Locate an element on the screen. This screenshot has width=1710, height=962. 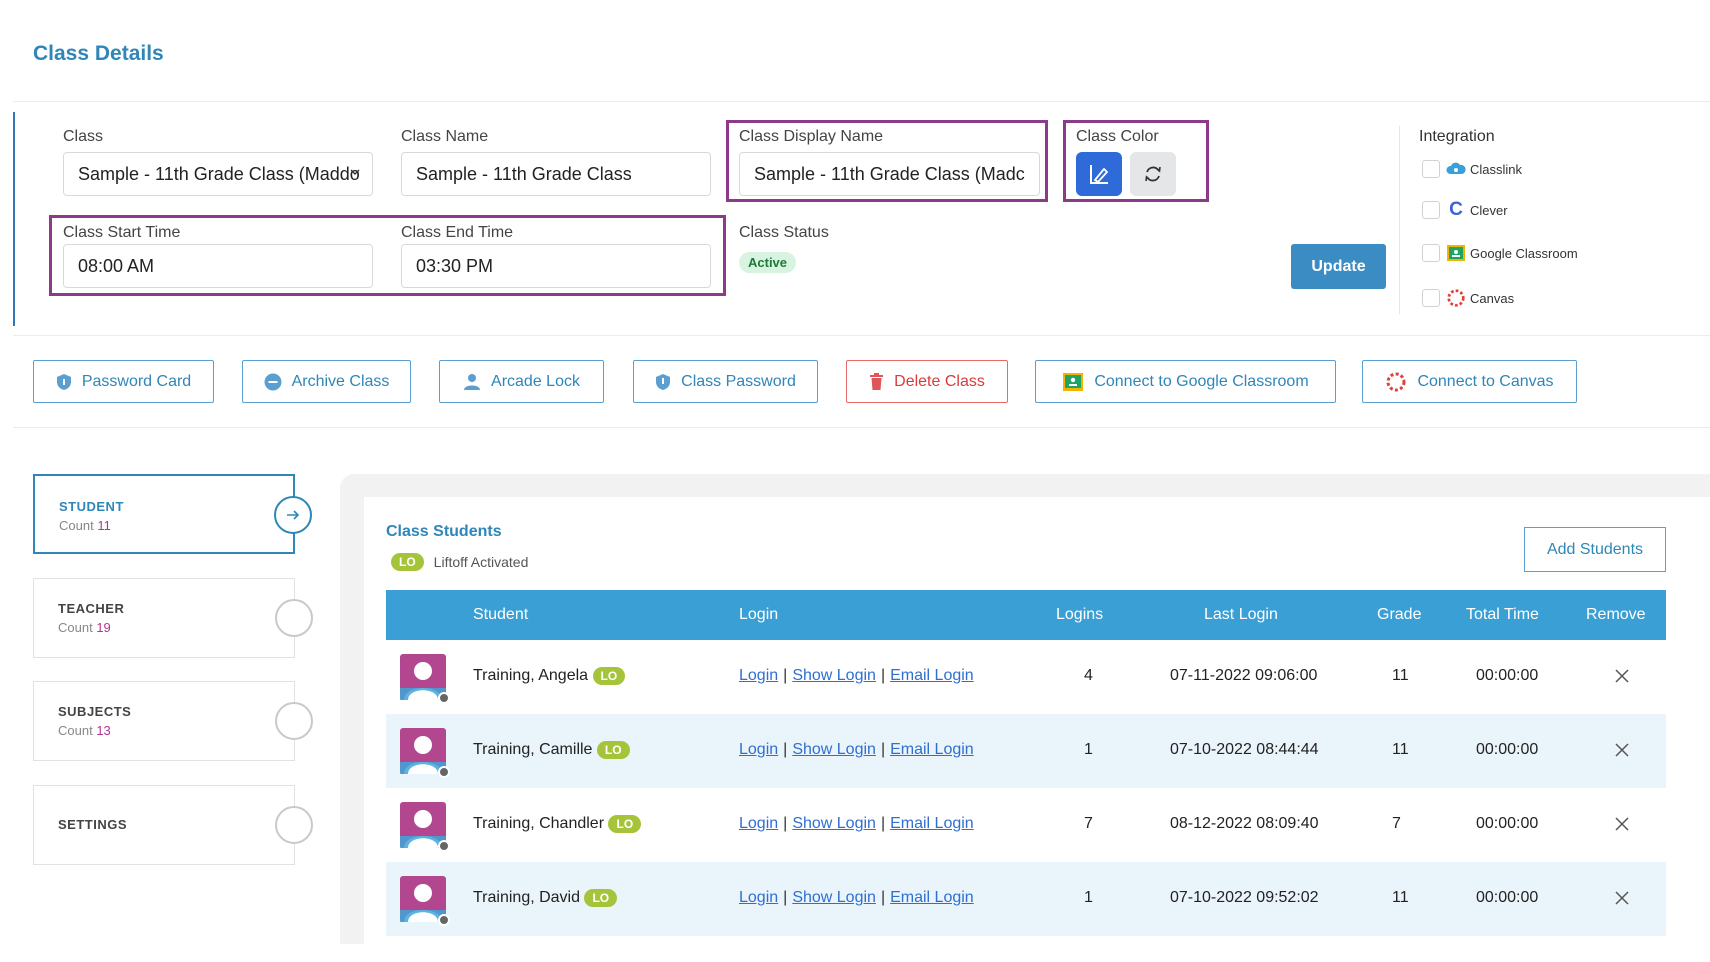
password-card-button: Password Card is located at coordinates (123, 381).